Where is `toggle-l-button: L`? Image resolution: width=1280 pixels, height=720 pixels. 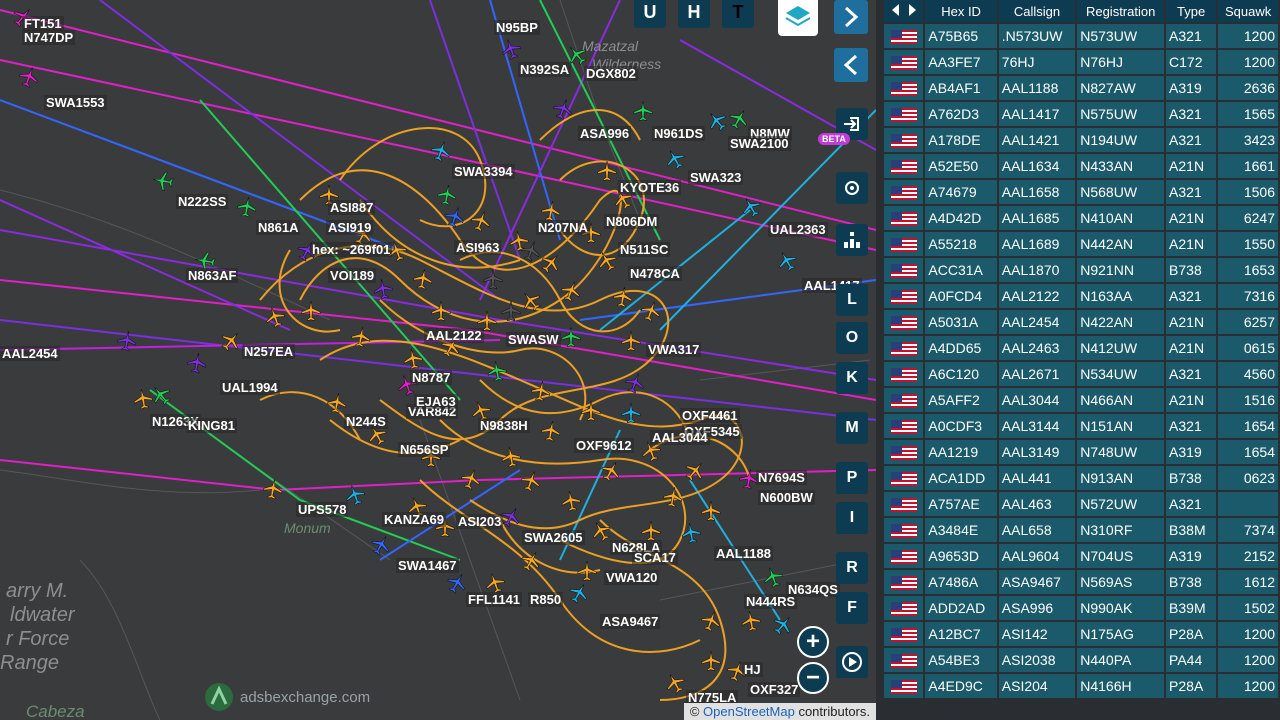 toggle-l-button: L is located at coordinates (852, 300).